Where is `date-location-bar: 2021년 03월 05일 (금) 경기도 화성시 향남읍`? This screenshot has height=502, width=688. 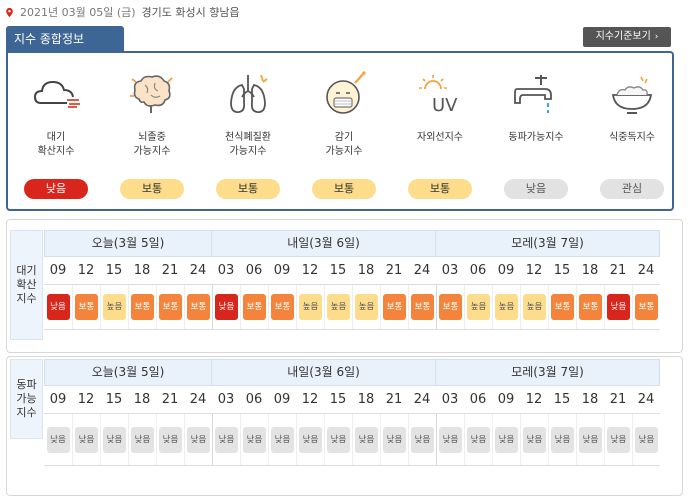
date-location-bar: 2021년 03월 05일 (금) 경기도 화성시 향남읍 is located at coordinates (122, 12).